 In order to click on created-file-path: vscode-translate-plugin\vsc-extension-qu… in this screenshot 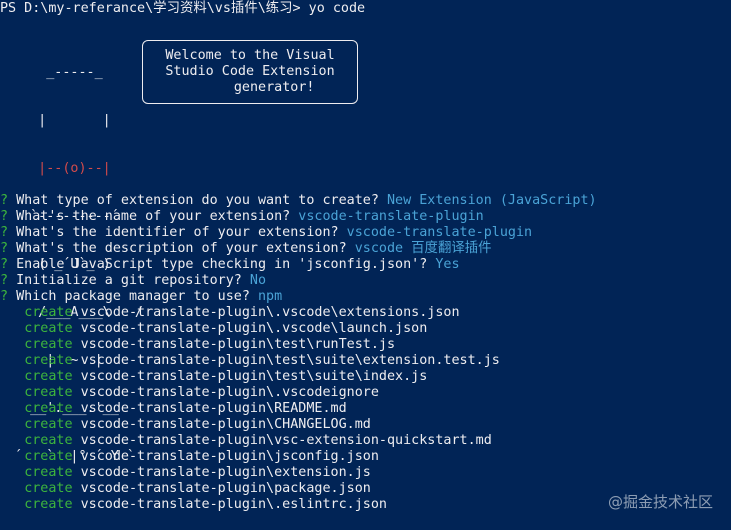, I will do `click(286, 440)`.